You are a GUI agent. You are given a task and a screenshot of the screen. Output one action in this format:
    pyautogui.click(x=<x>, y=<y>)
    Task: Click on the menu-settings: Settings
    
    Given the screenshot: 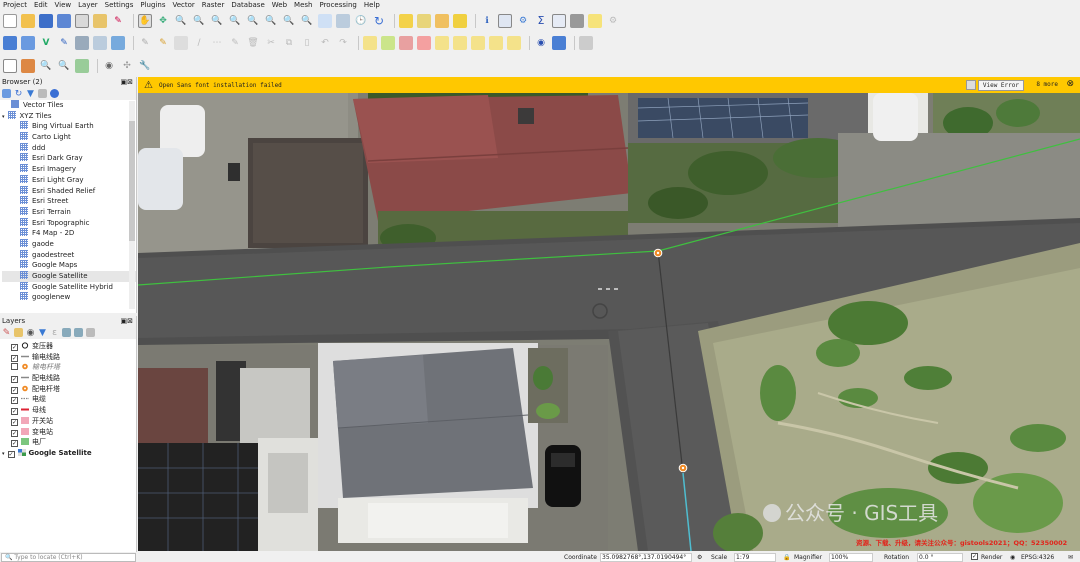 What is the action you would take?
    pyautogui.click(x=119, y=5)
    